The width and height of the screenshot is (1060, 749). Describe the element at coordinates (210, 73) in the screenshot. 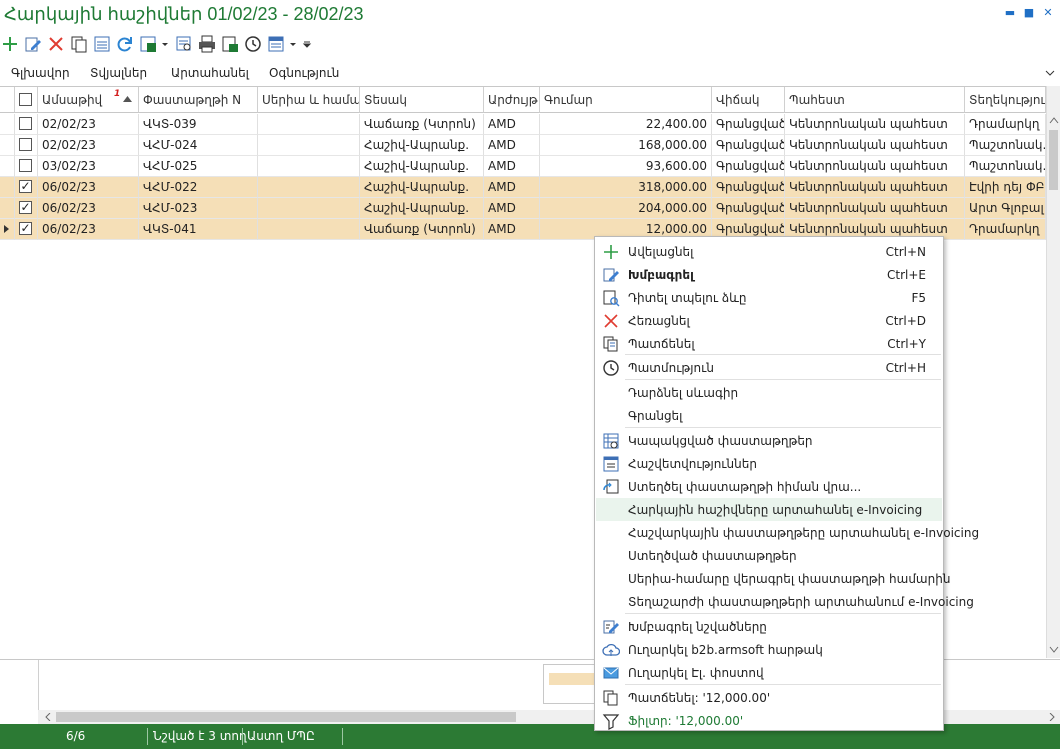

I see `menu-export: Արտահանել` at that location.